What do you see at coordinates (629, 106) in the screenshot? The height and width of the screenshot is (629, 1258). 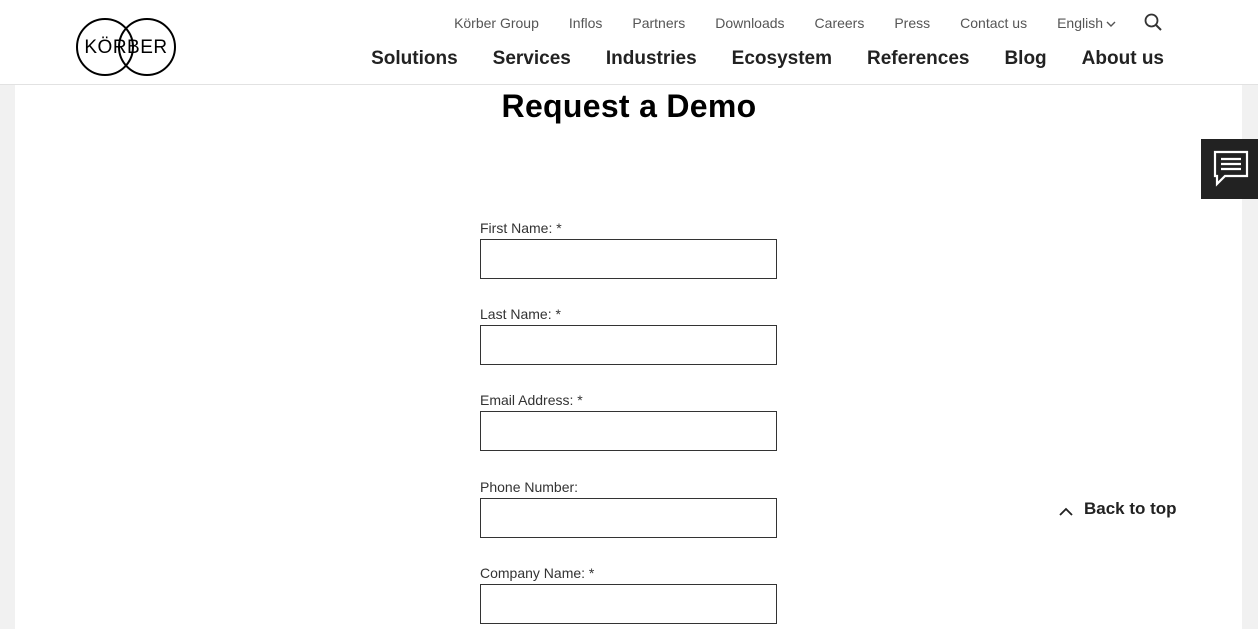 I see `page-title: Request a Demo` at bounding box center [629, 106].